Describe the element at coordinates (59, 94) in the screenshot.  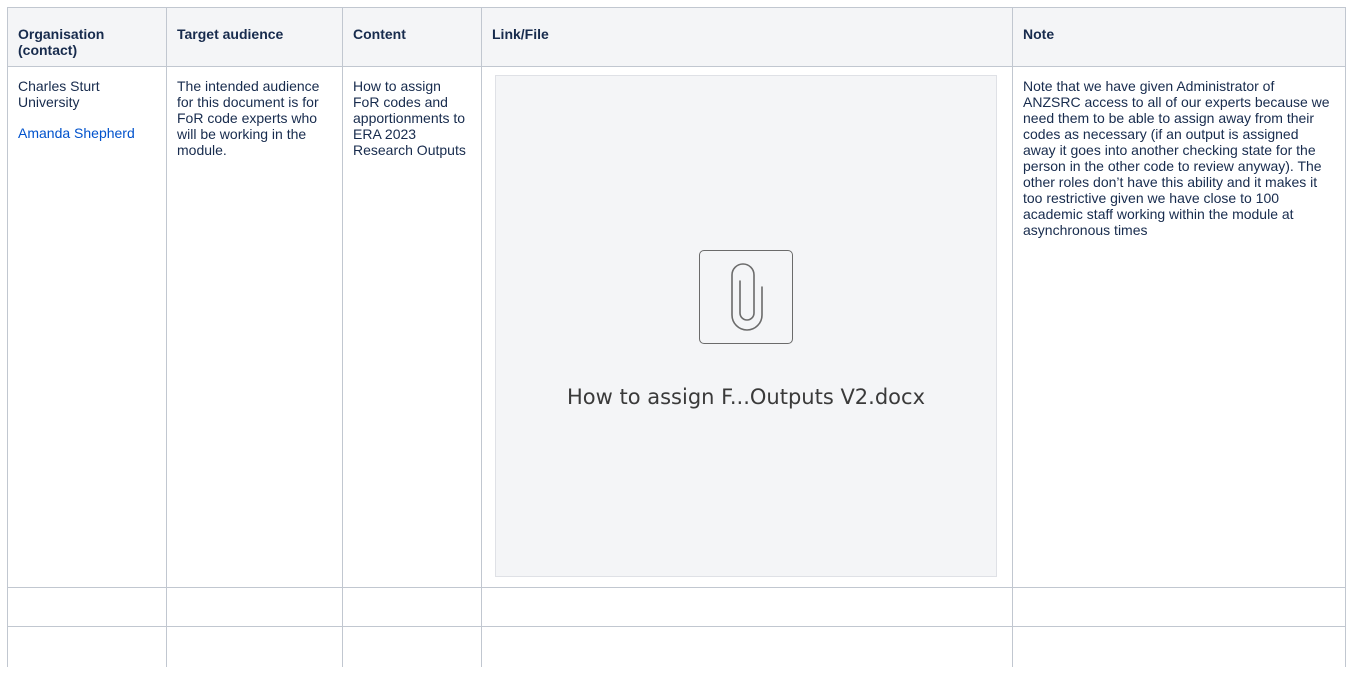
I see `organisation-name: Charles Sturt University` at that location.